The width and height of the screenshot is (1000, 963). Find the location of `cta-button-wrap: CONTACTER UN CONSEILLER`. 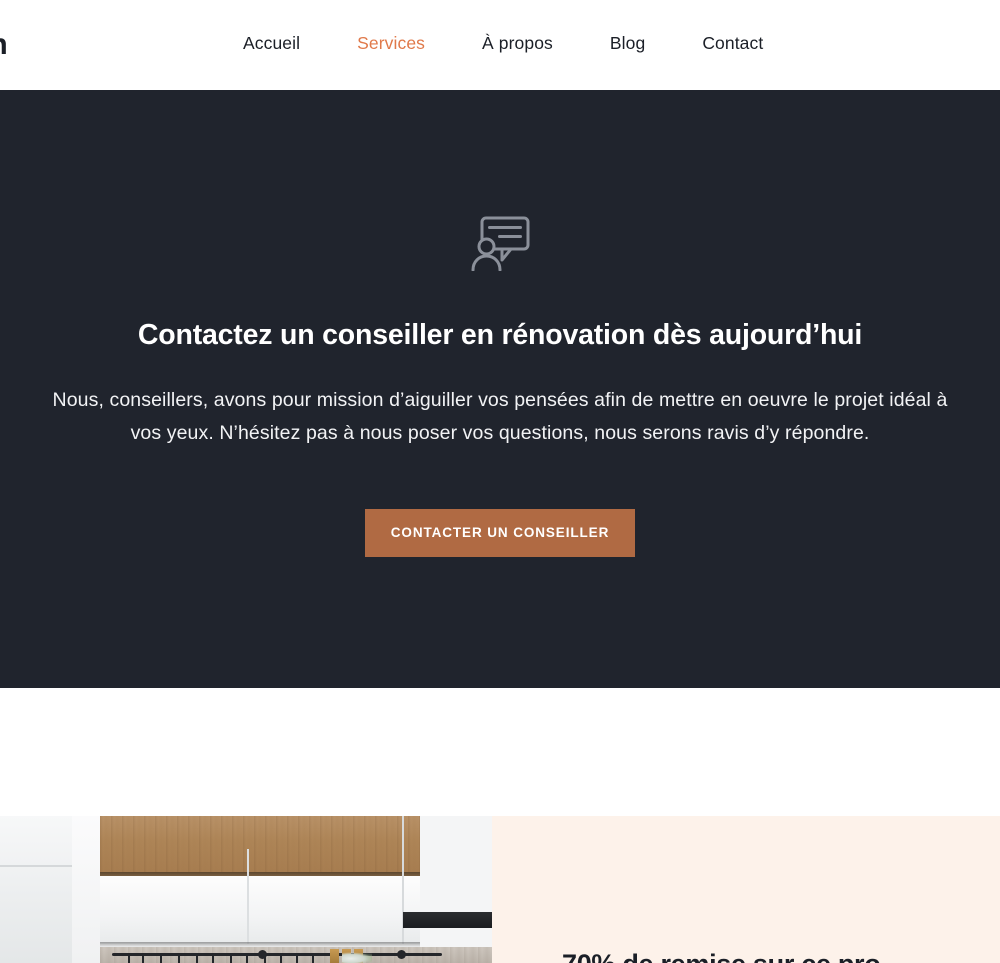

cta-button-wrap: CONTACTER UN CONSEILLER is located at coordinates (500, 533).